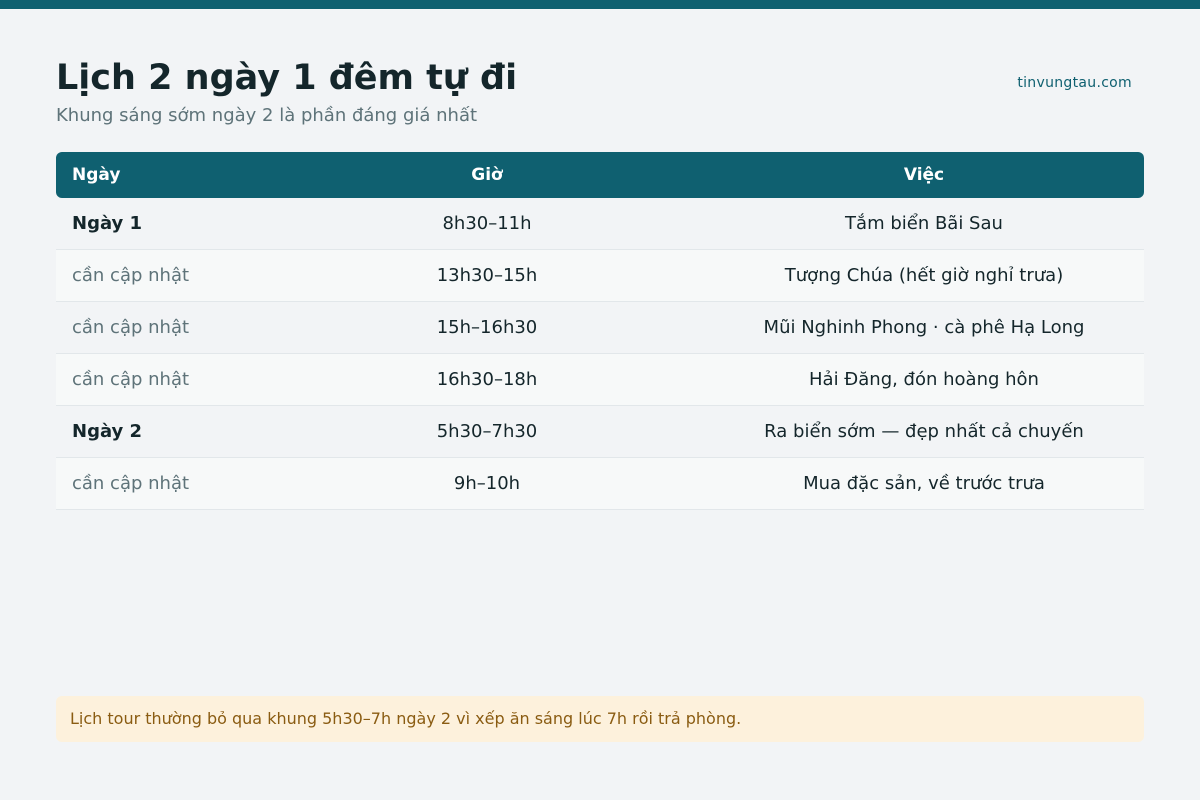 The image size is (1200, 800). I want to click on site-name: tinvungtau.com, so click(1074, 83).